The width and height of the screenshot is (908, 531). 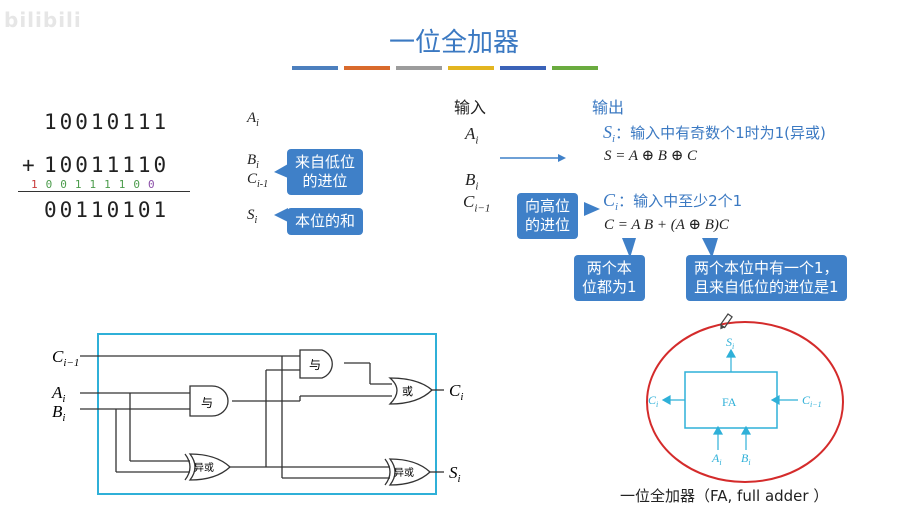 What do you see at coordinates (404, 473) in the screenshot?
I see `xor-gate-2-label: 异或` at bounding box center [404, 473].